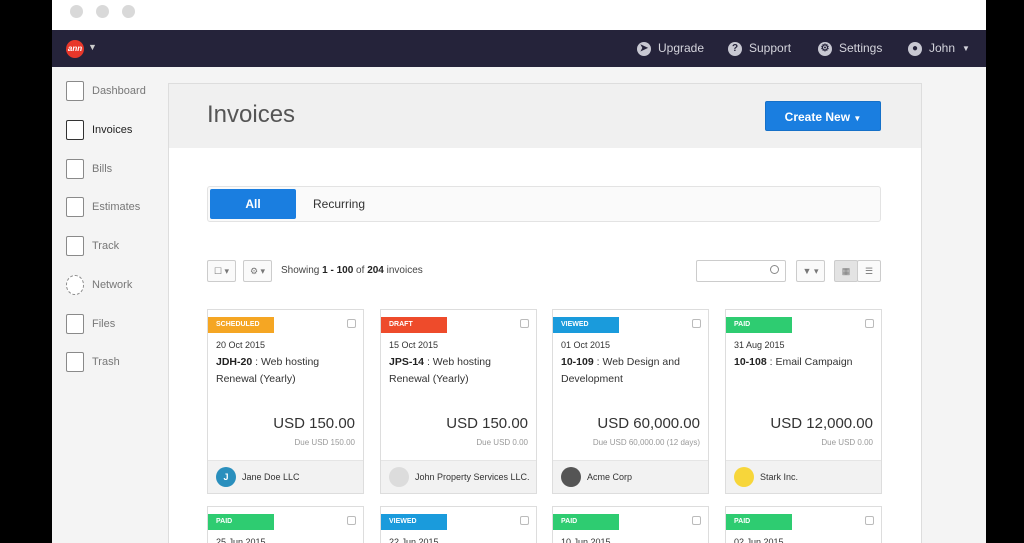  Describe the element at coordinates (75, 246) in the screenshot. I see `clipboard-icon` at that location.